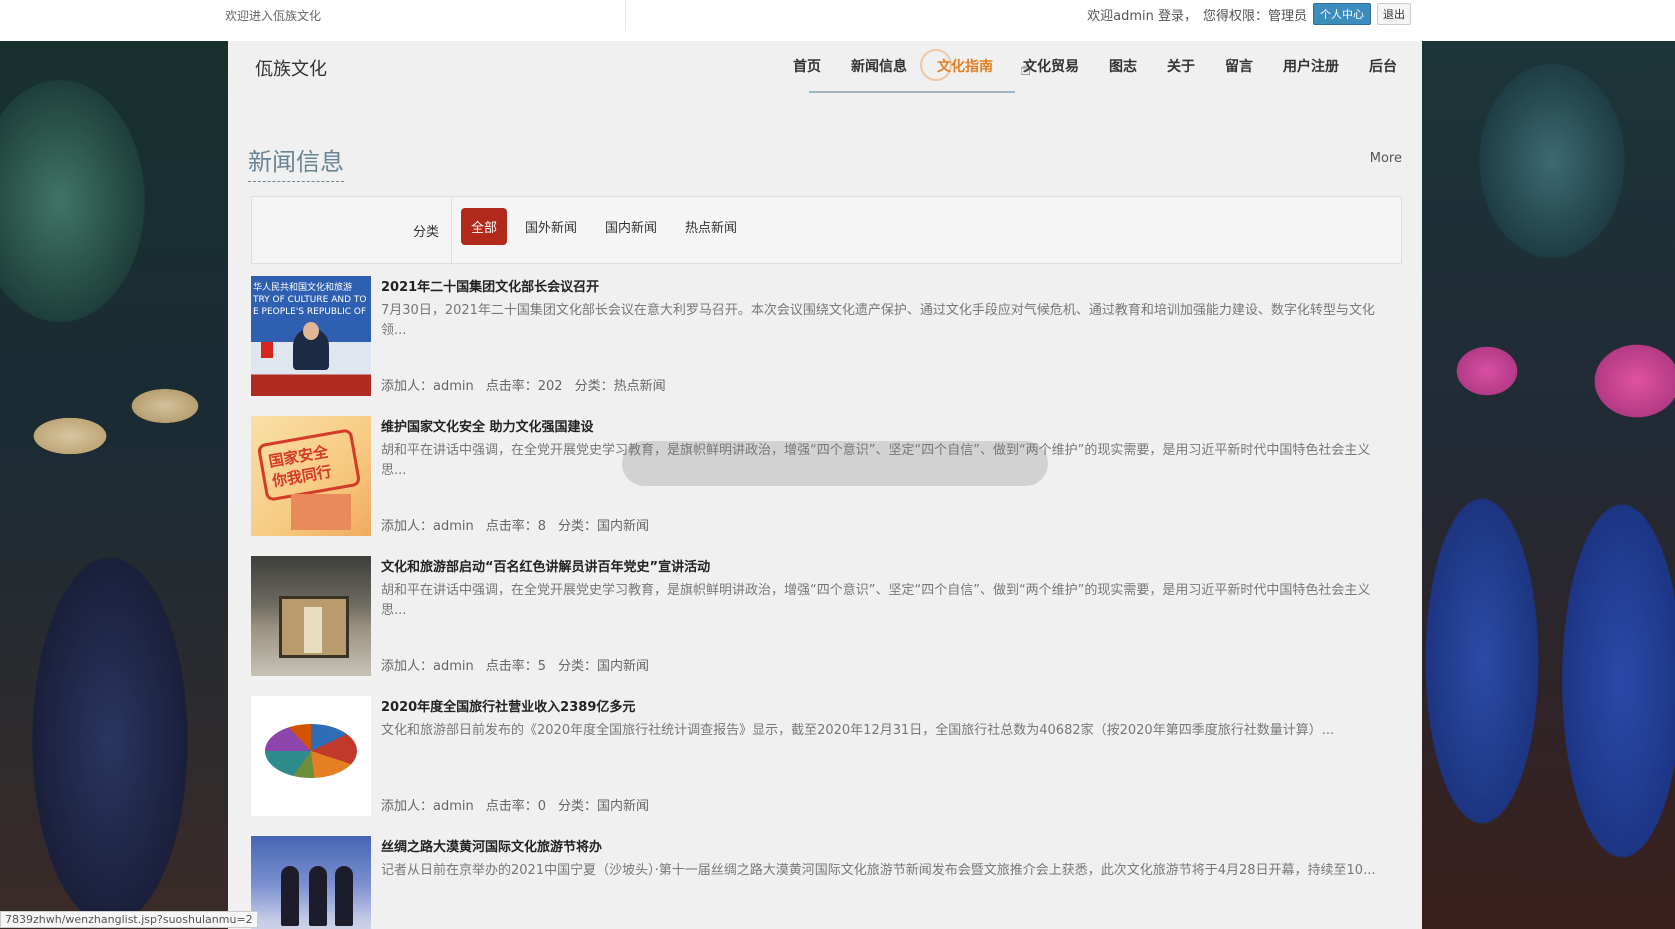  I want to click on filter-label: 分类, so click(425, 232).